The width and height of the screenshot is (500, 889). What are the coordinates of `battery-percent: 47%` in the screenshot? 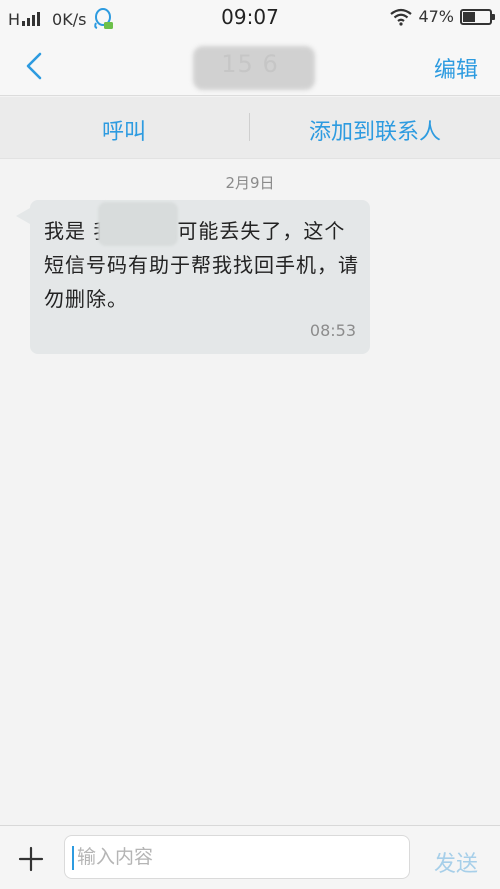 It's located at (436, 16).